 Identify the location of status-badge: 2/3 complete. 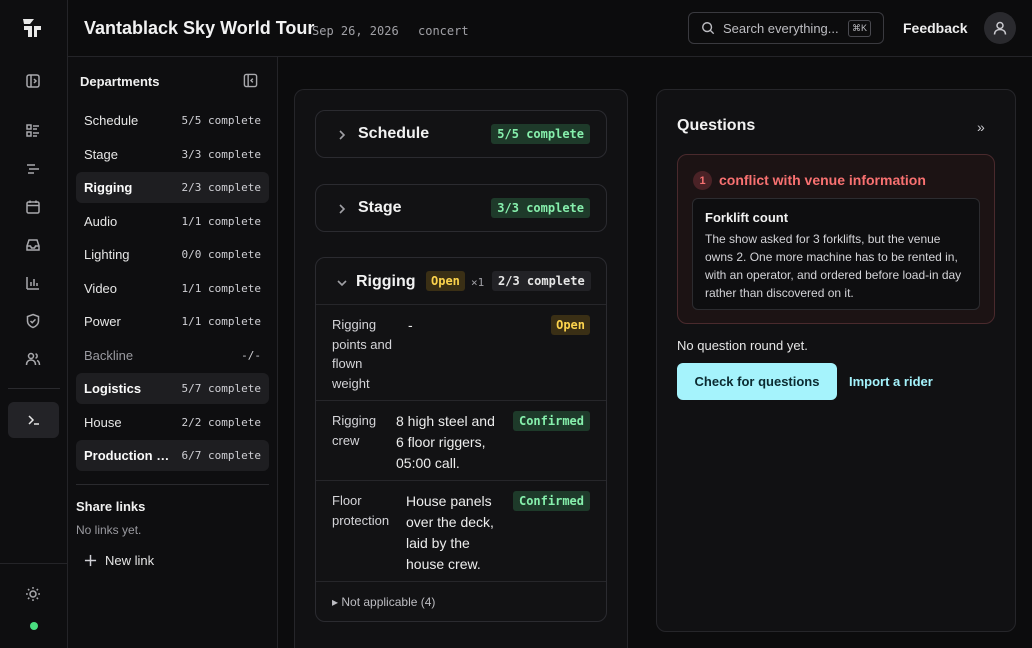
(541, 281).